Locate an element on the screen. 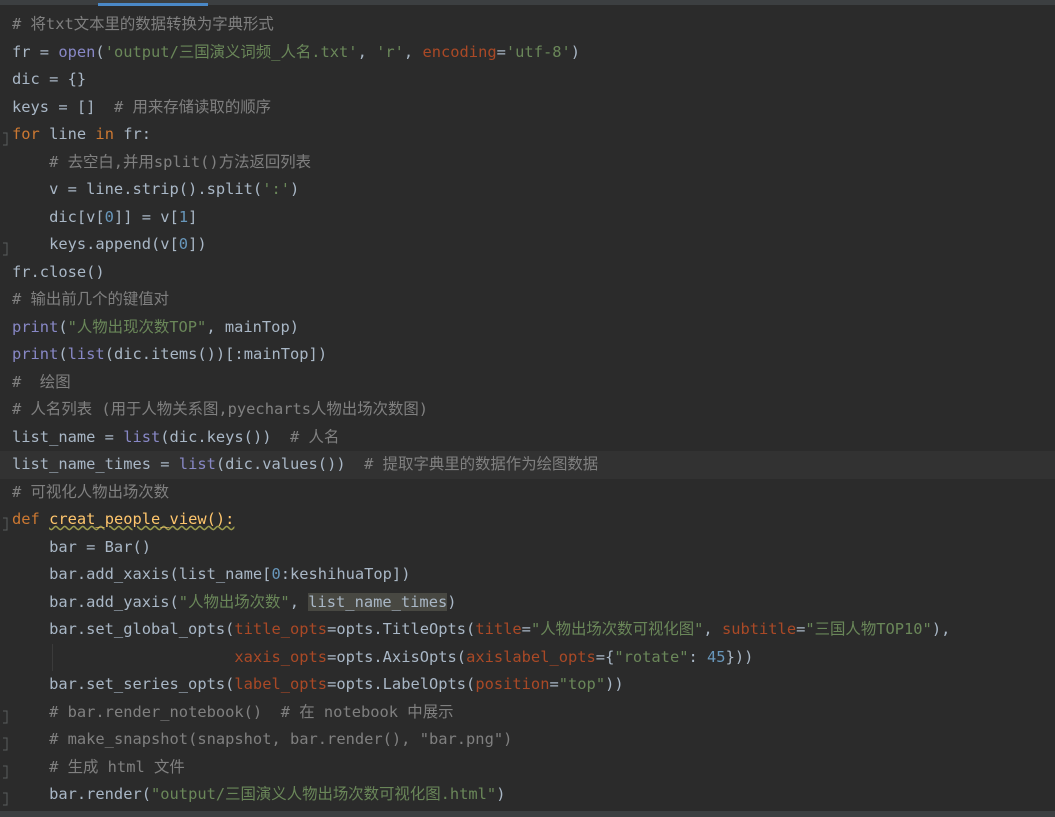  code-token: "top" is located at coordinates (582, 684).